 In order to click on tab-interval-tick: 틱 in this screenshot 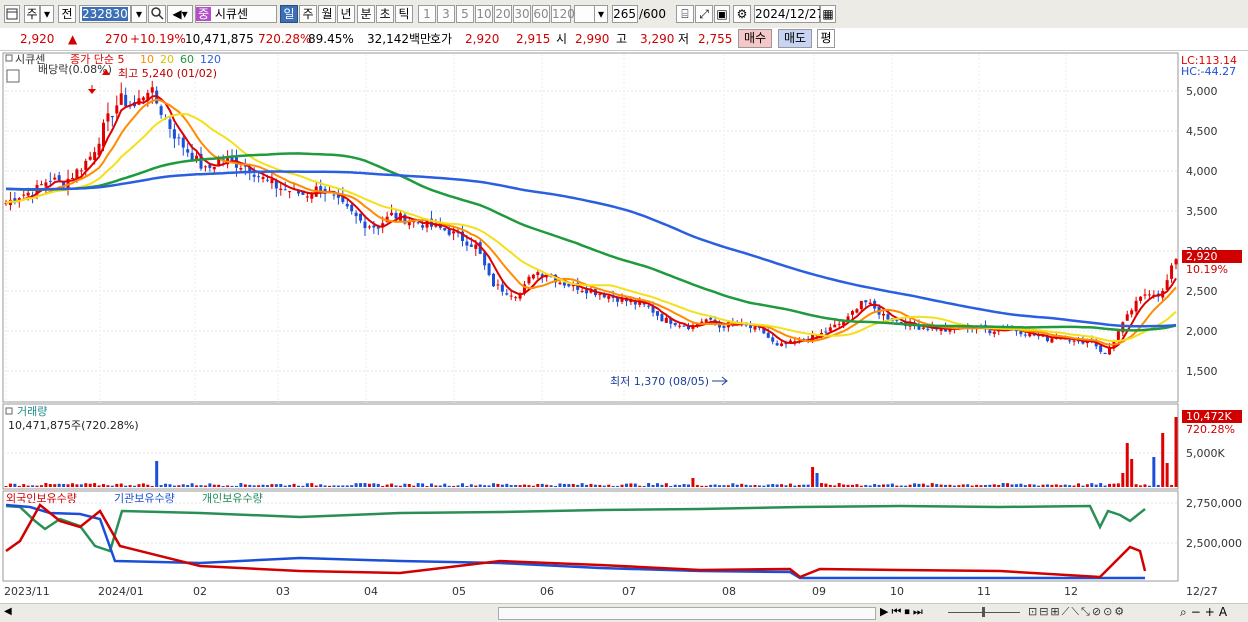, I will do `click(404, 14)`.